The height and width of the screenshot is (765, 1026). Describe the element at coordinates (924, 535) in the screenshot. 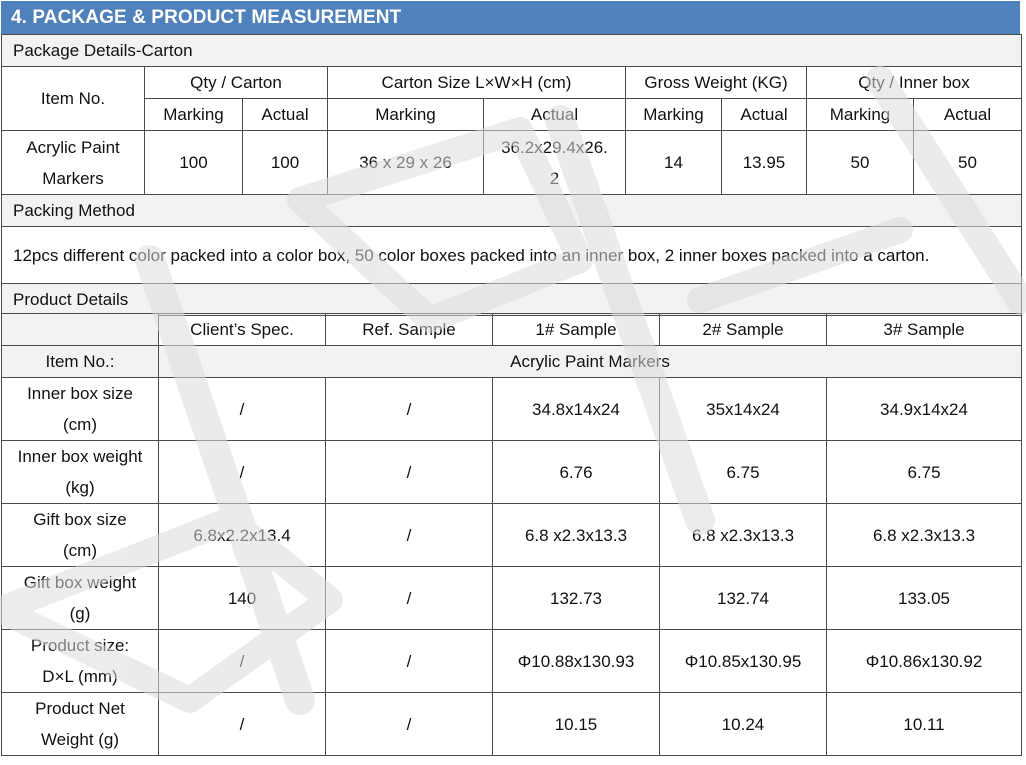

I see `cell-sample-3: 6.8 x2.3x13.3` at that location.